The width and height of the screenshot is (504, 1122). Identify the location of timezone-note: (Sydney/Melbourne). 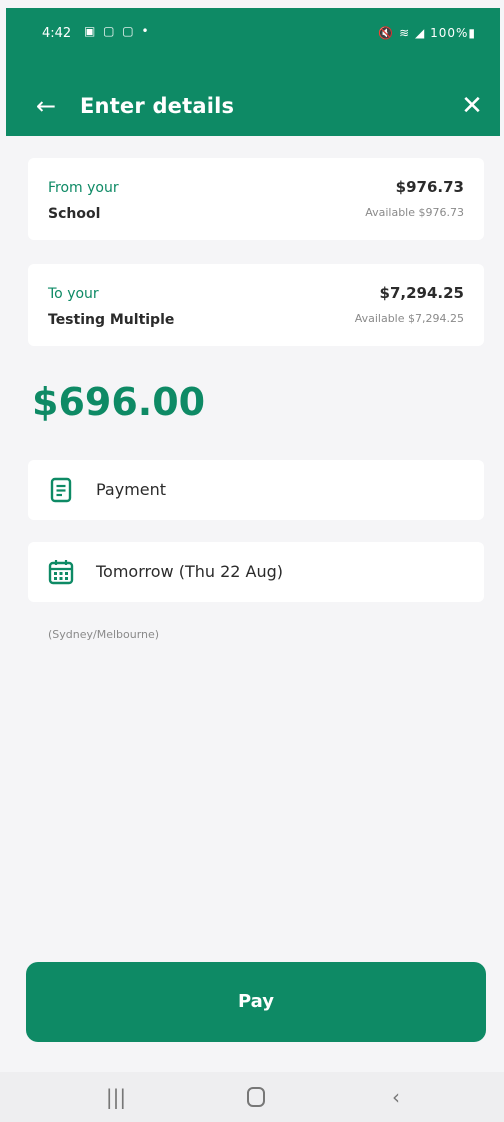
(104, 634).